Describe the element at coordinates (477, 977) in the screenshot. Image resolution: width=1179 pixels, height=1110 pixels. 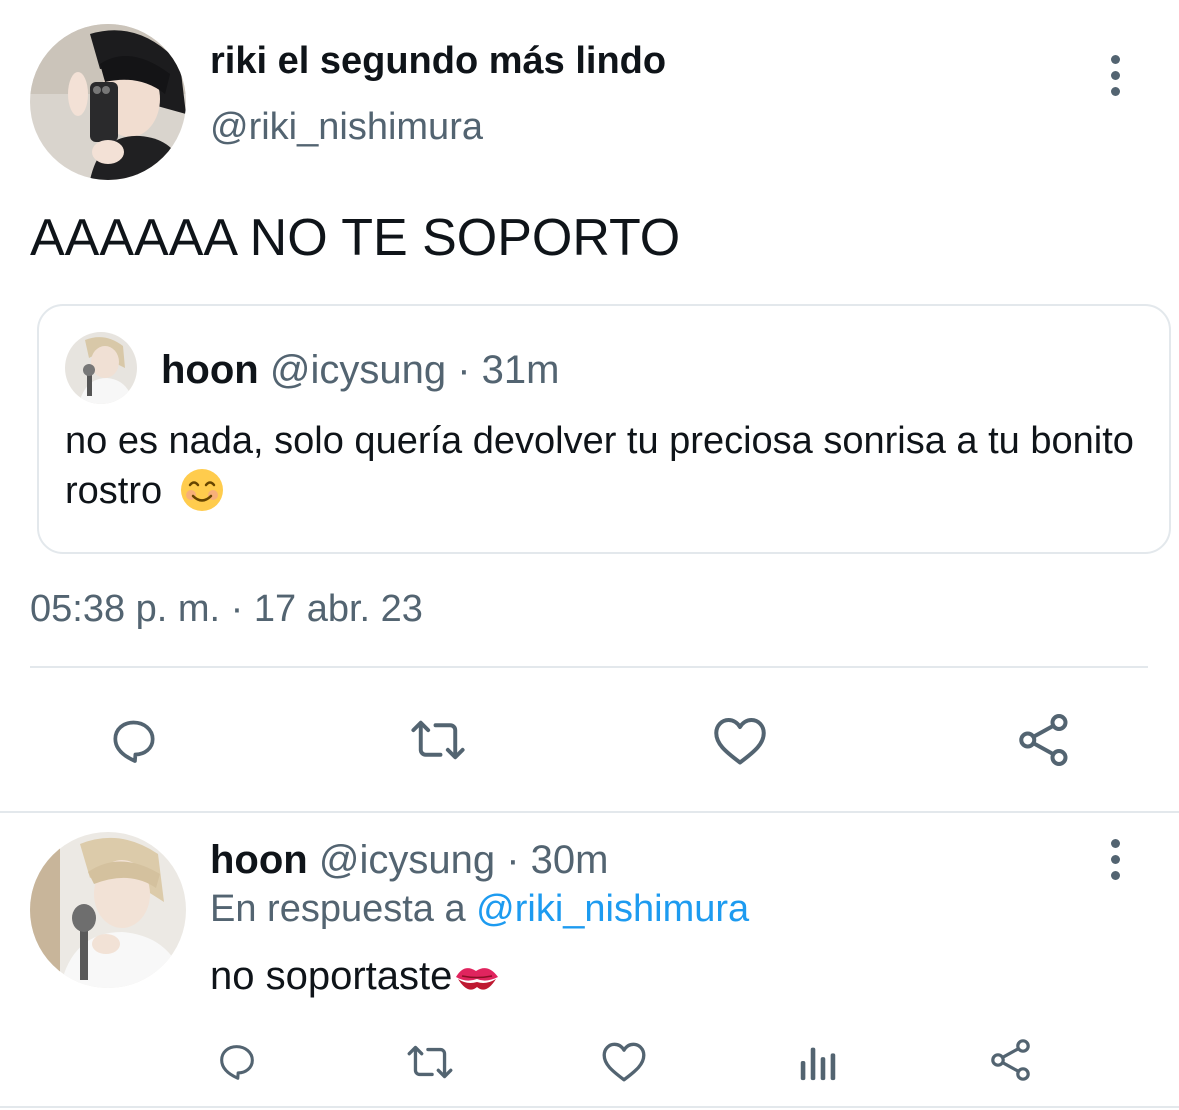
I see `kiss-mark-emoji` at that location.